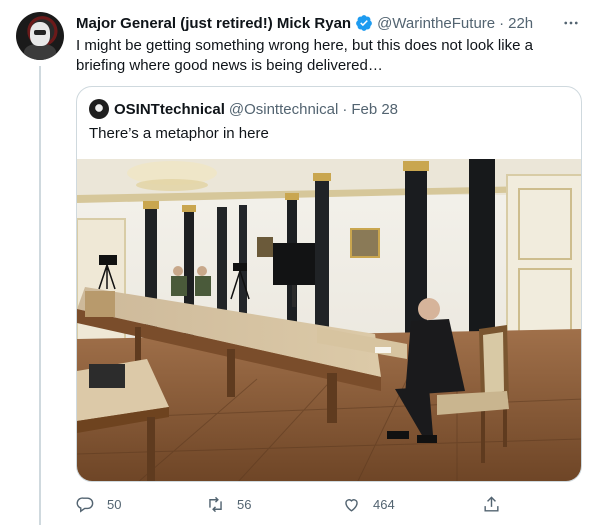  What do you see at coordinates (436, 23) in the screenshot?
I see `author-handle: @WarintheFuture` at bounding box center [436, 23].